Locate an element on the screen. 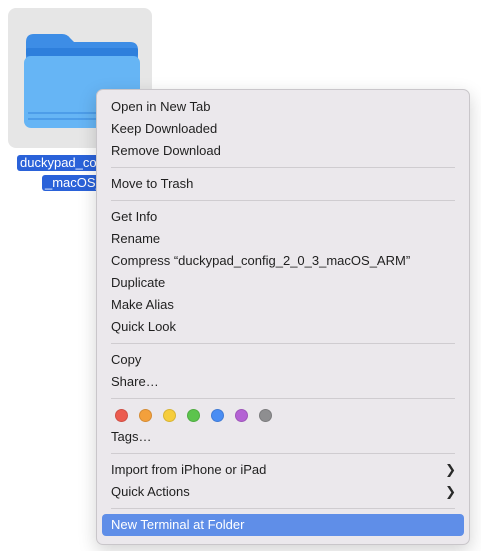 The width and height of the screenshot is (481, 551). menu-item-new-terminal-at-folder: New Terminal at Folder is located at coordinates (283, 525).